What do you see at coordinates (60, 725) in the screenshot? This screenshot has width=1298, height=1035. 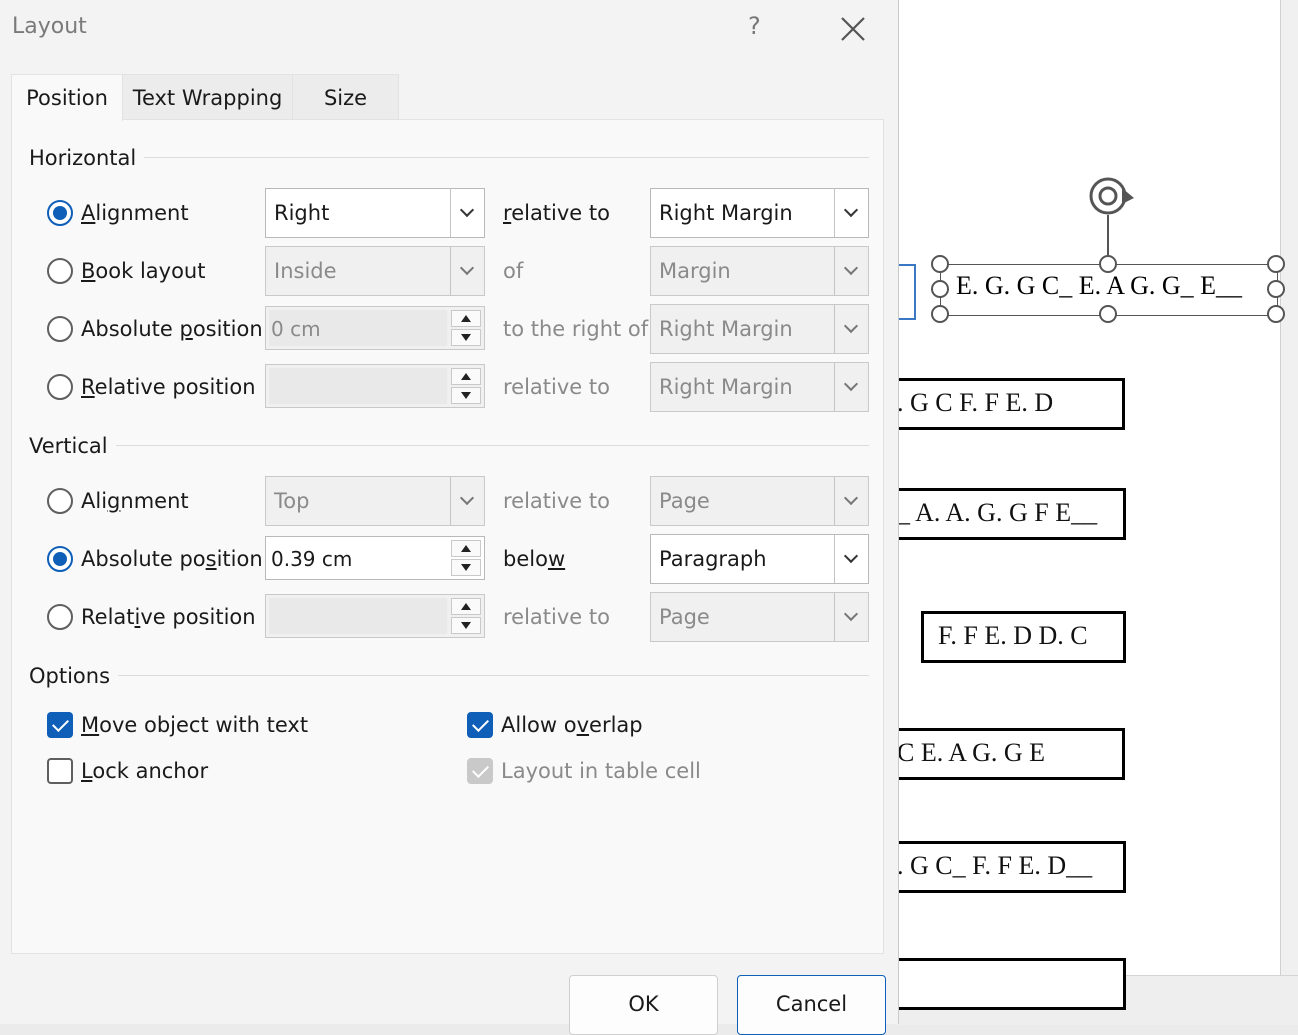 I see `move-object-checkbox` at bounding box center [60, 725].